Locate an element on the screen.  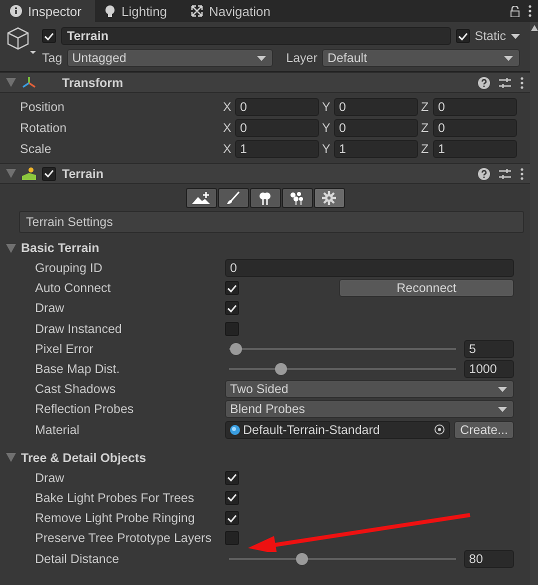
property-label: Remove Light Probe Ringing is located at coordinates (115, 518).